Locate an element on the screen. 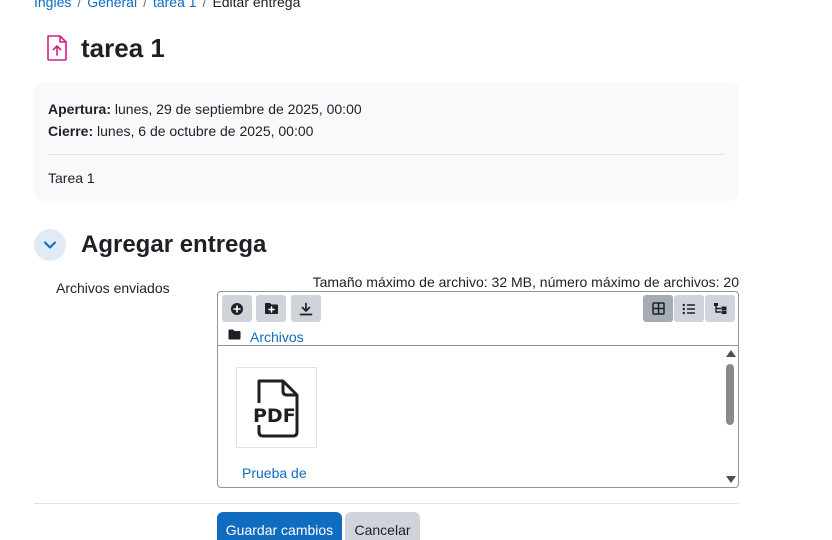 Image resolution: width=832 pixels, height=540 pixels. cancel-label: Cancelar is located at coordinates (382, 530).